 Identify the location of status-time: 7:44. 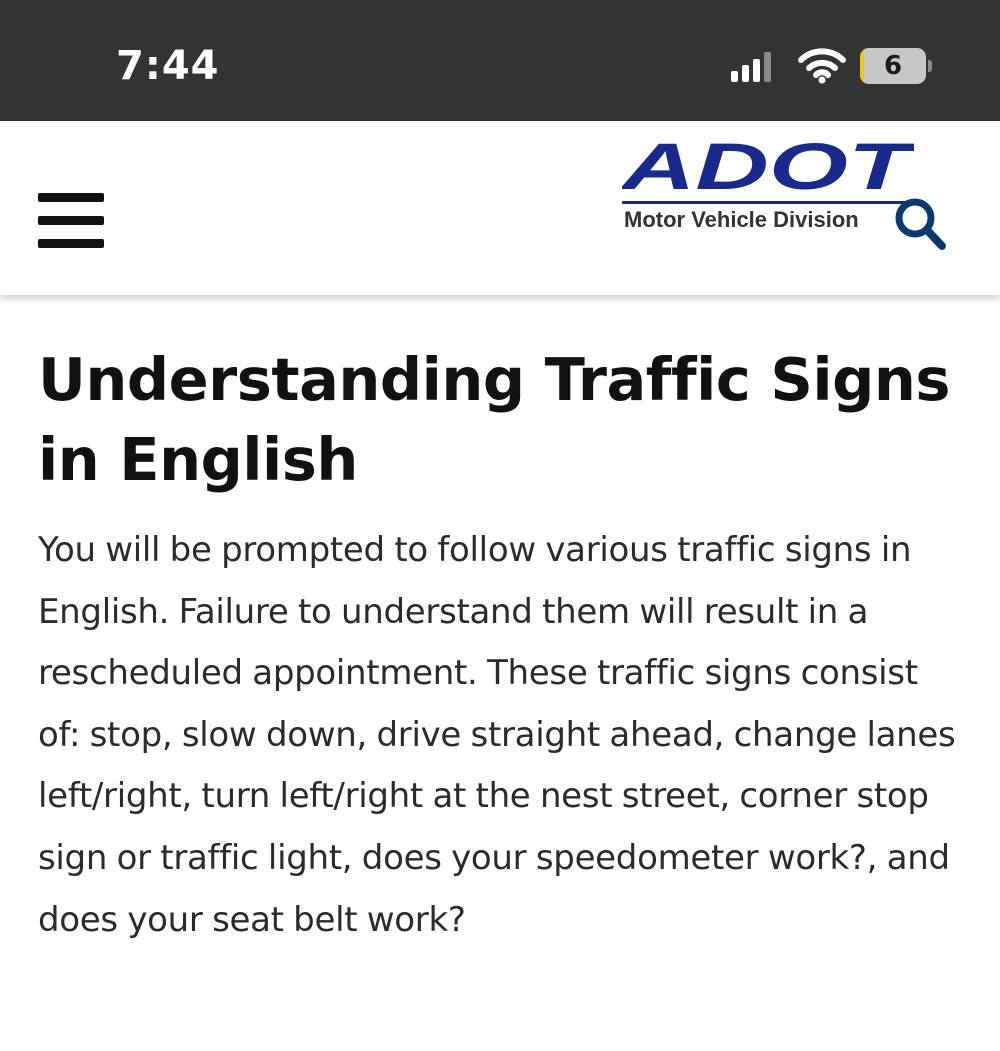
(168, 66).